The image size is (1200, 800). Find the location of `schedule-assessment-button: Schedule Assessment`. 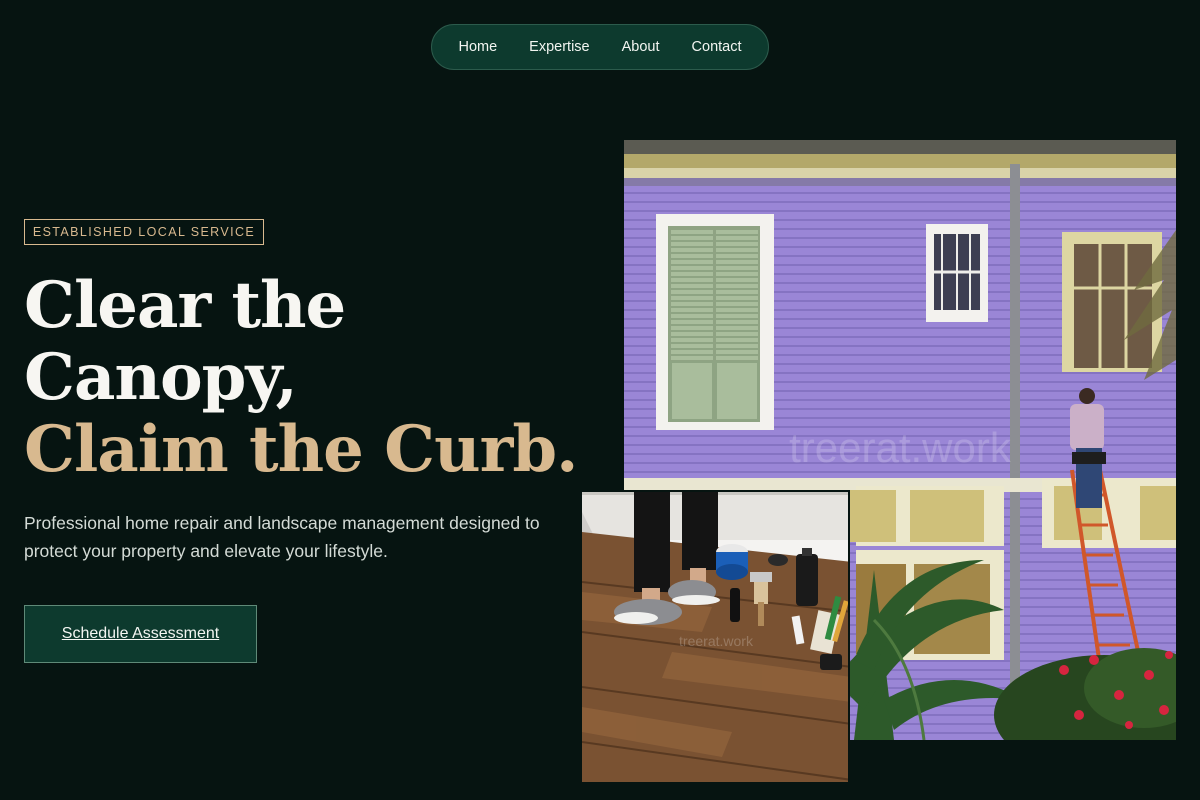

schedule-assessment-button: Schedule Assessment is located at coordinates (140, 634).